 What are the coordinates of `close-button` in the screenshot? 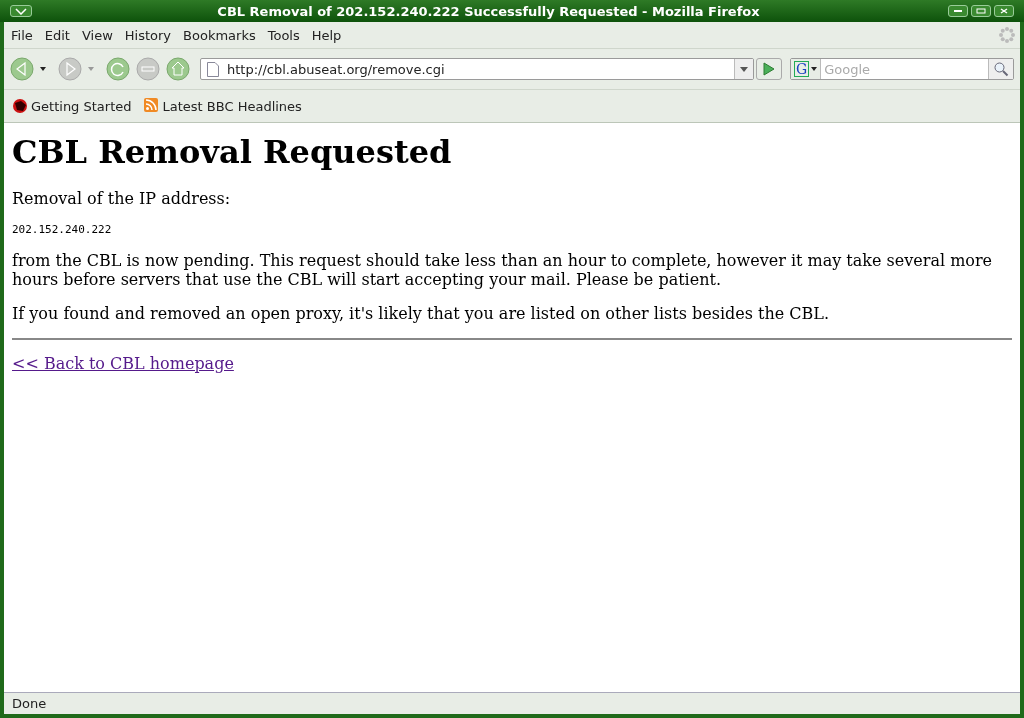 It's located at (1004, 11).